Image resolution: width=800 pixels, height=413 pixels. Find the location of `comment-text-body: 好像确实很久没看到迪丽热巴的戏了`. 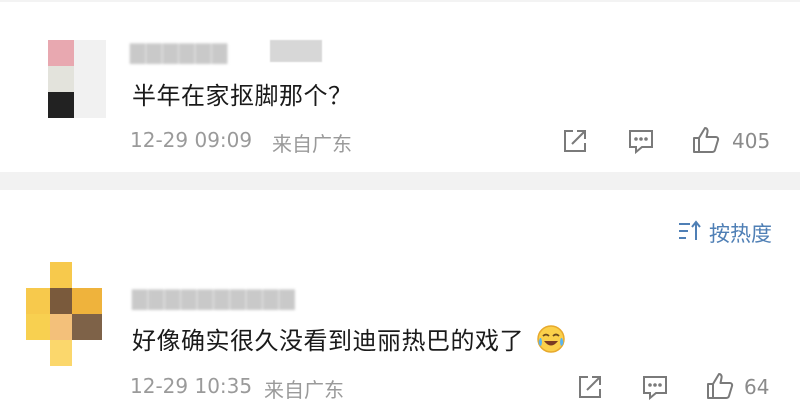

comment-text-body: 好像确实很久没看到迪丽热巴的戏了 is located at coordinates (328, 341).